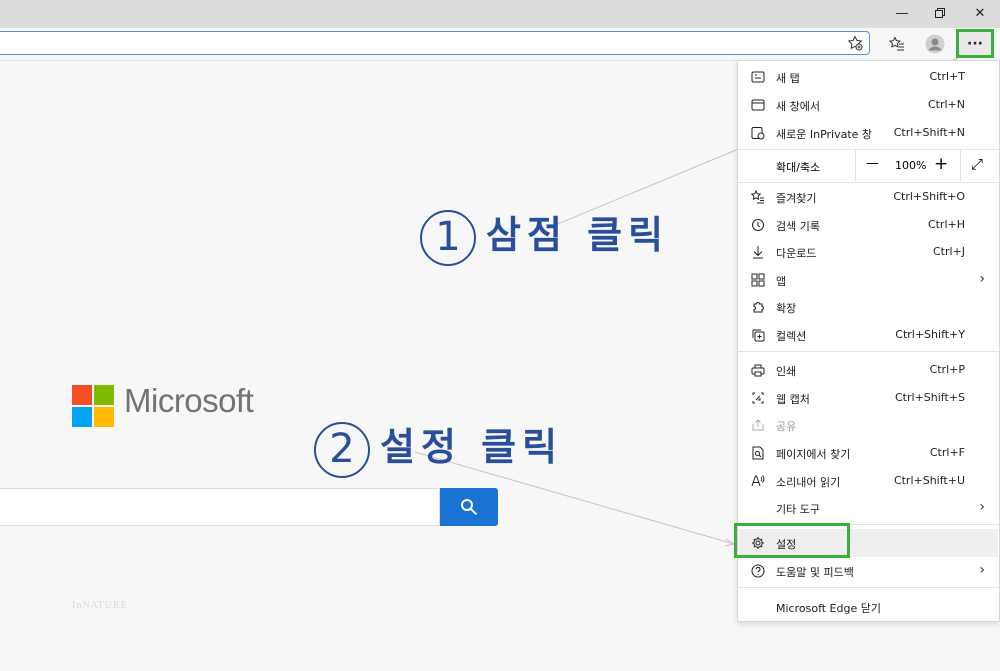 This screenshot has height=671, width=1000. What do you see at coordinates (868, 252) in the screenshot?
I see `menu-item-downloads: 다운로드 Ctrl+J` at bounding box center [868, 252].